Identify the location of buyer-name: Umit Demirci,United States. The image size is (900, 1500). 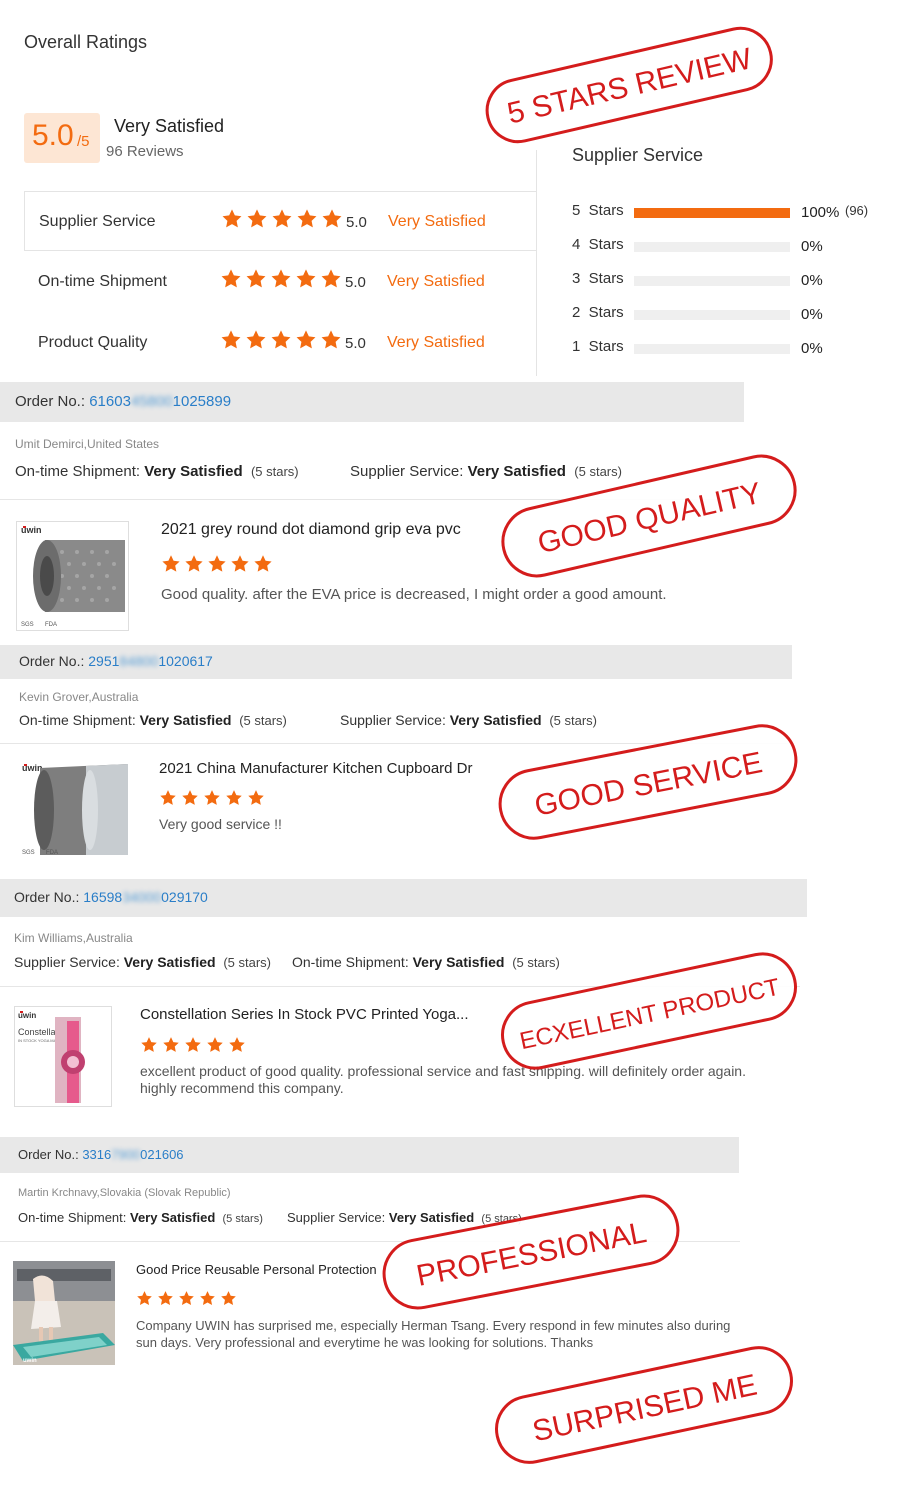
(87, 444).